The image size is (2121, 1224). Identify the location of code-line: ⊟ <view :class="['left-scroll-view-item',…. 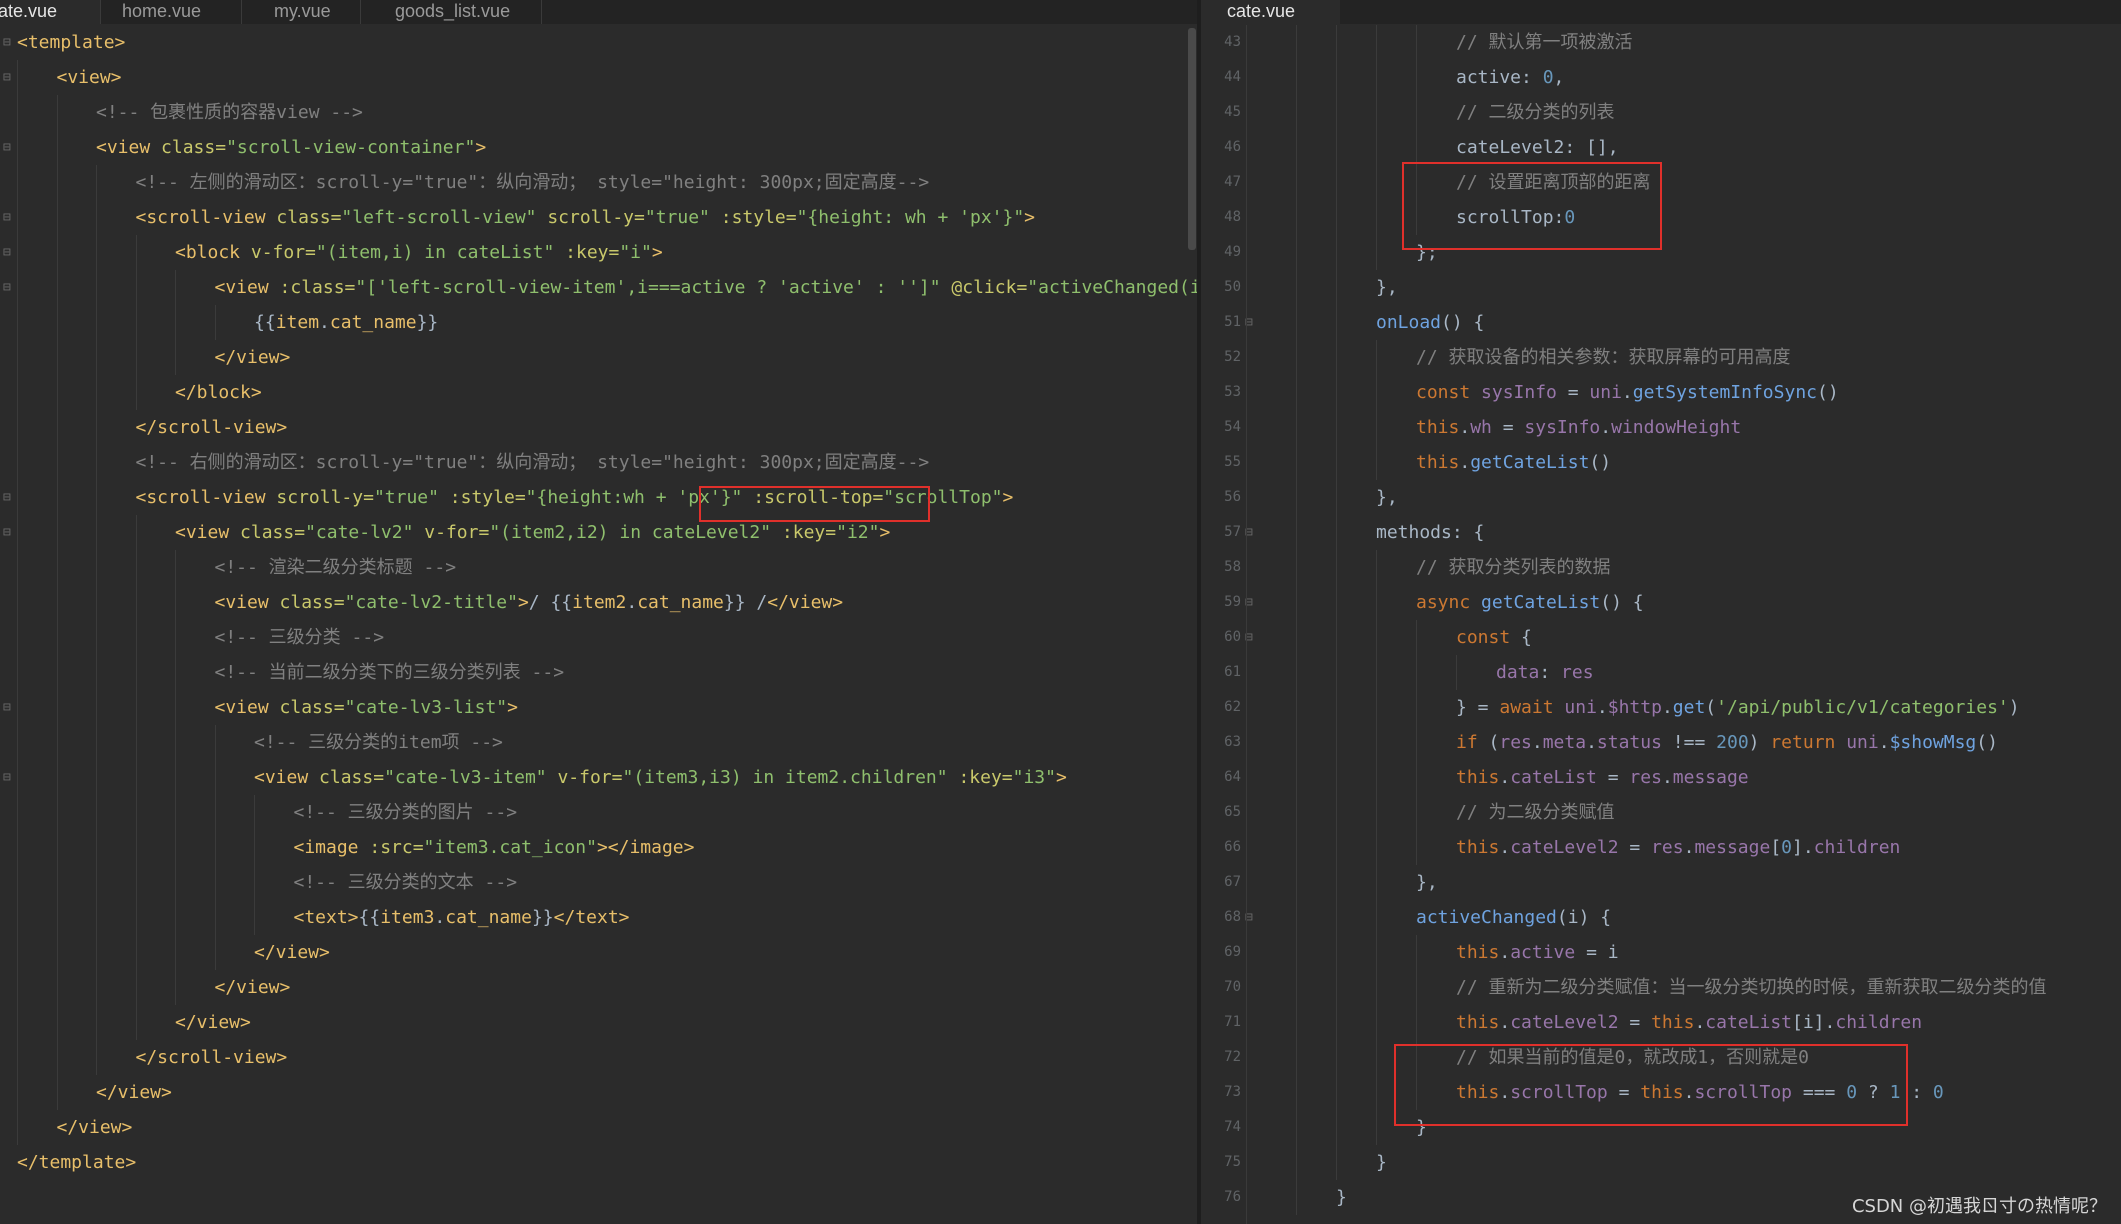
(598, 287).